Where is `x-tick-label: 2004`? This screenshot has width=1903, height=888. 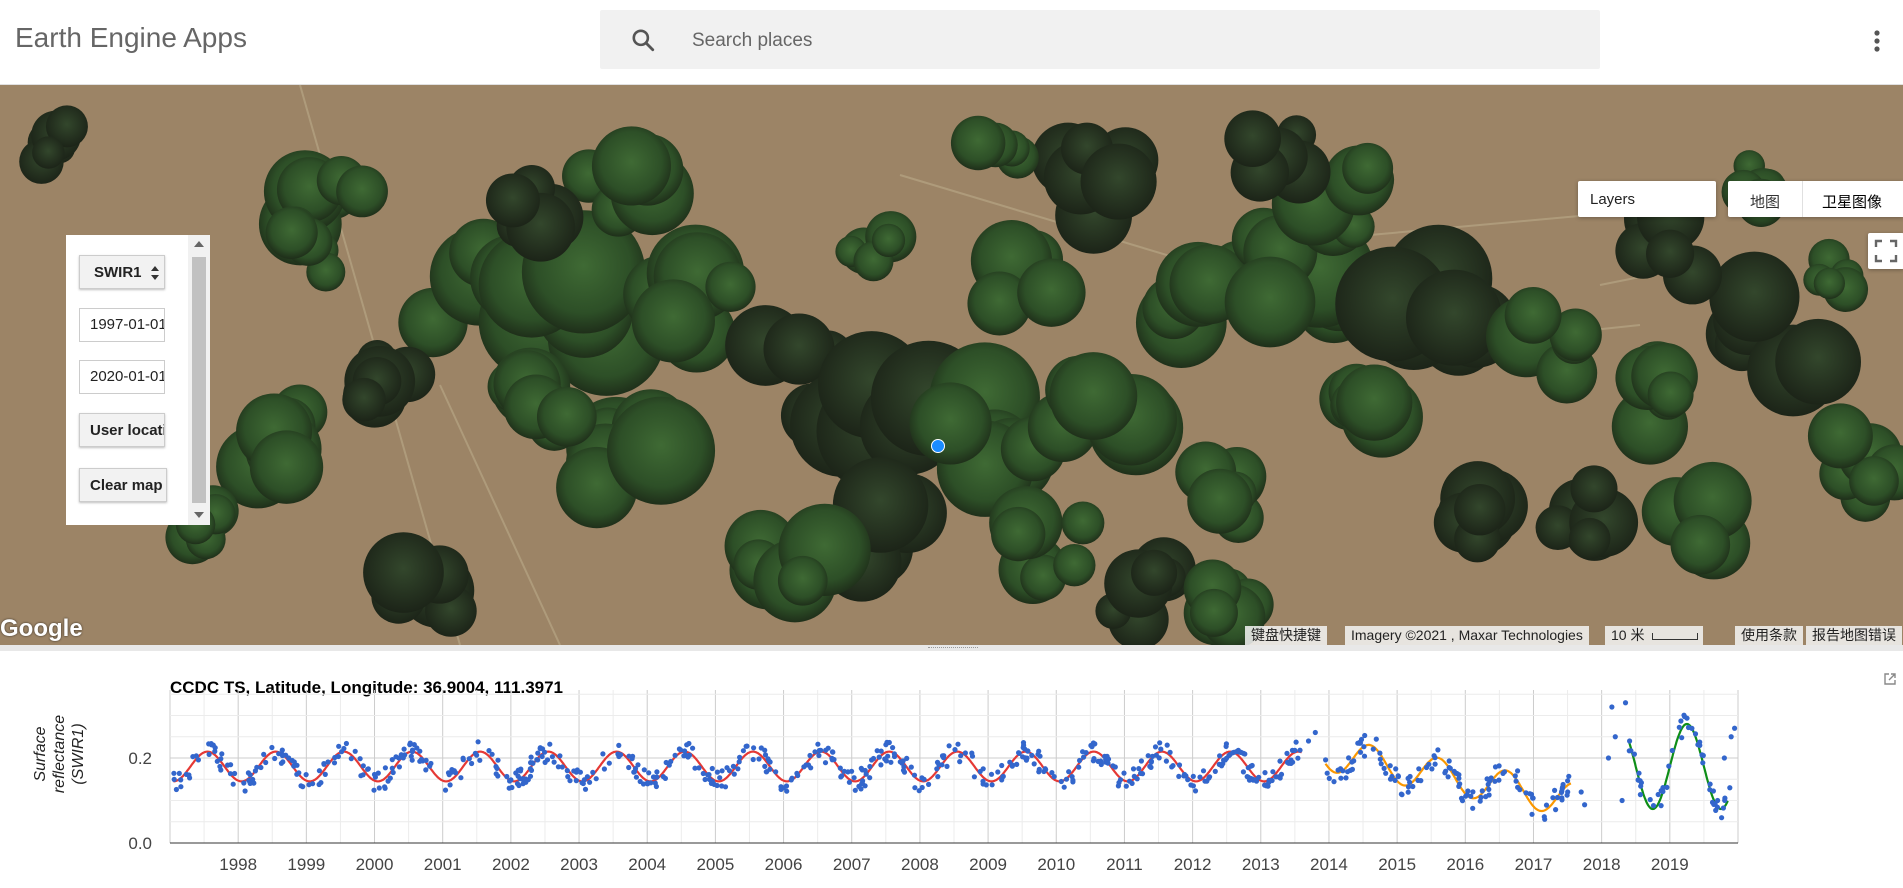 x-tick-label: 2004 is located at coordinates (647, 864).